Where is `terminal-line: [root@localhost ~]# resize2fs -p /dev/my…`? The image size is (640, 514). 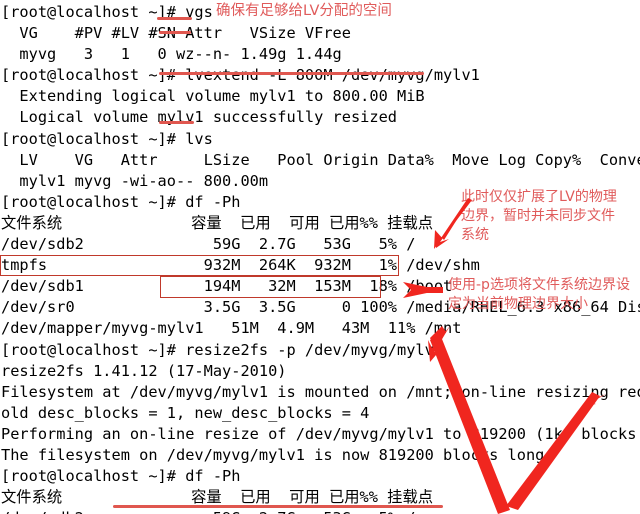
terminal-line: [root@localhost ~]# resize2fs -p /dev/my… is located at coordinates (222, 349).